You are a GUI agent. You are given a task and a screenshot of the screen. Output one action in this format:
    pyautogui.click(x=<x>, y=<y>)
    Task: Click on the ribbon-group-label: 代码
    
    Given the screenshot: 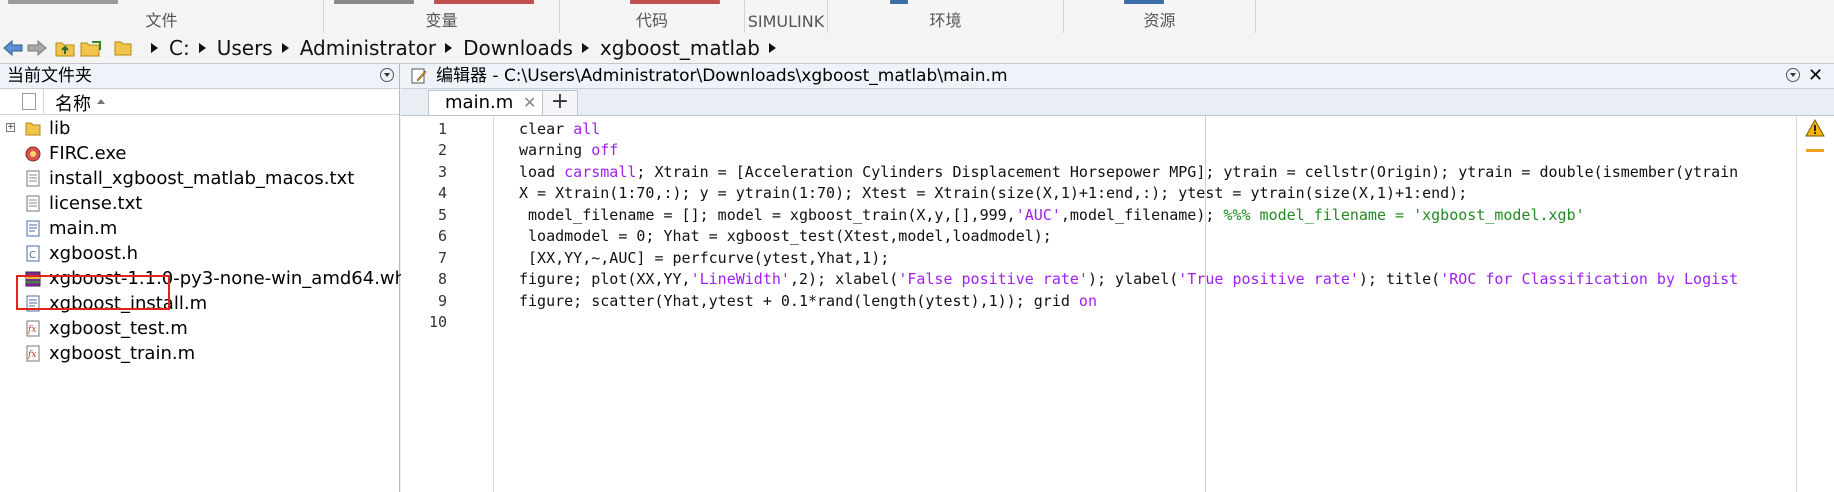 What is the action you would take?
    pyautogui.click(x=651, y=20)
    